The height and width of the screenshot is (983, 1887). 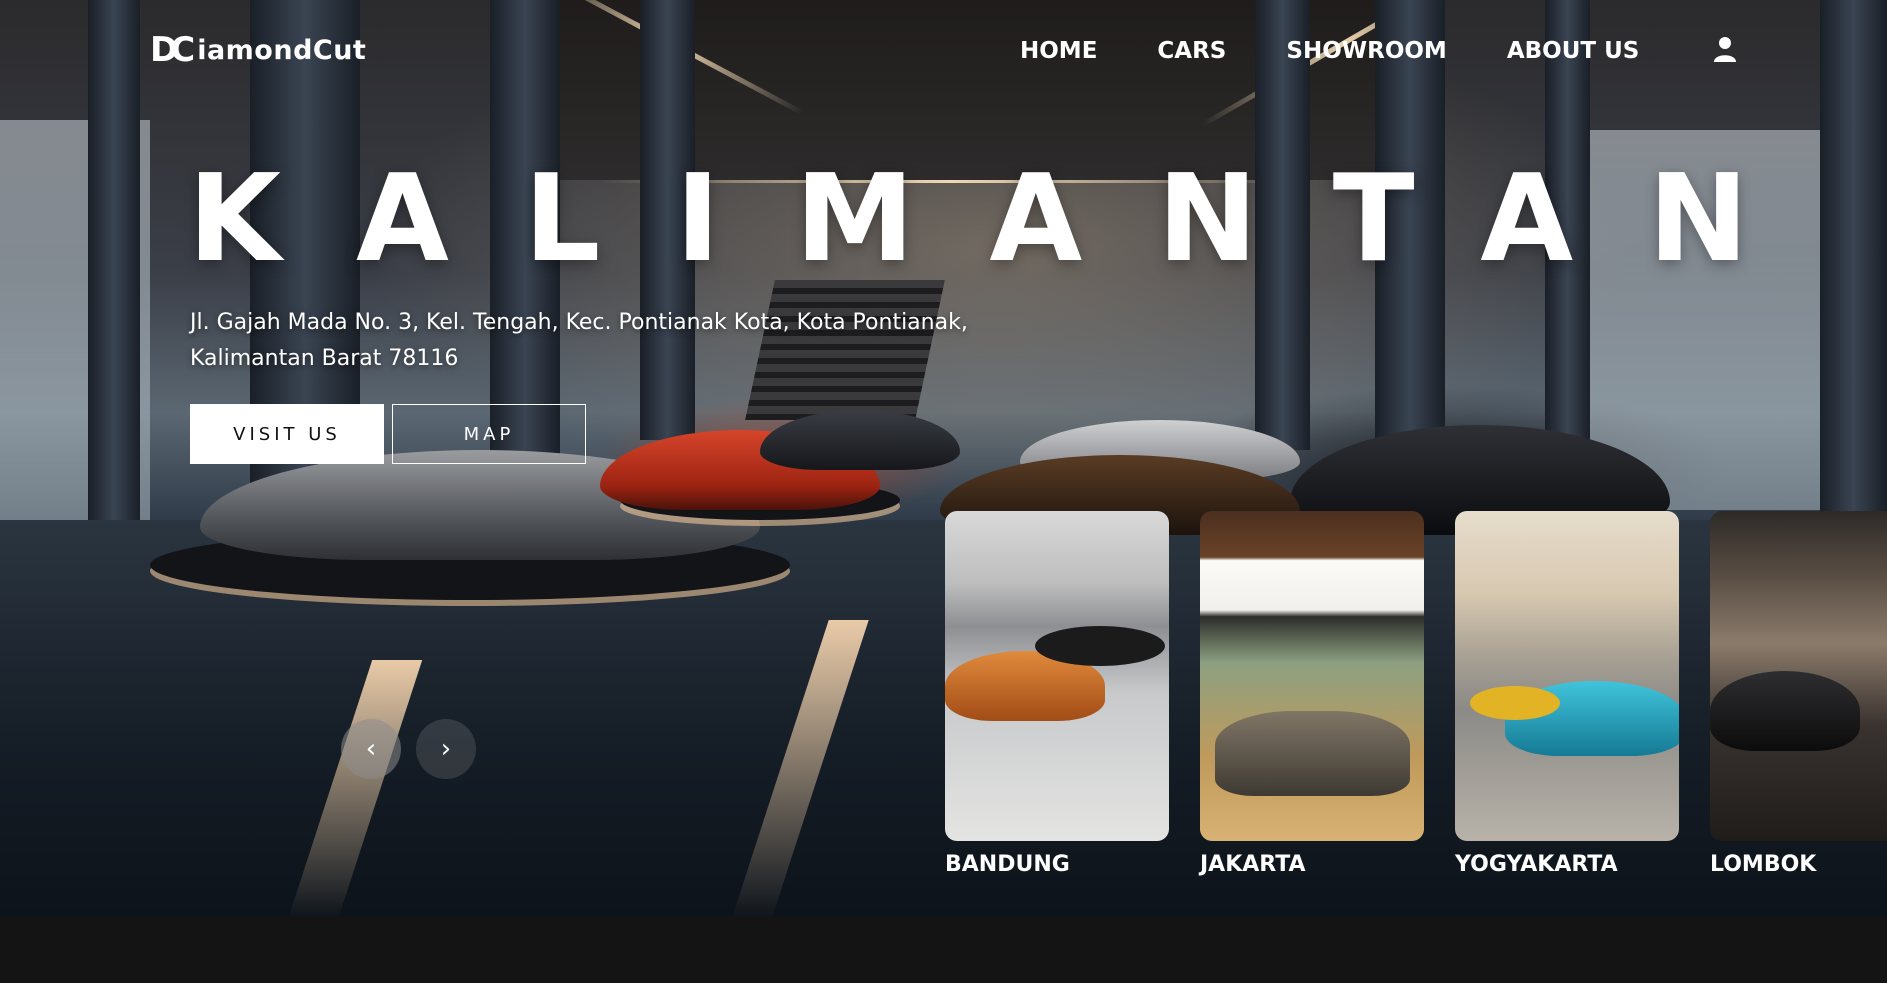 I want to click on showroom-card-yogyakarta, so click(x=1567, y=676).